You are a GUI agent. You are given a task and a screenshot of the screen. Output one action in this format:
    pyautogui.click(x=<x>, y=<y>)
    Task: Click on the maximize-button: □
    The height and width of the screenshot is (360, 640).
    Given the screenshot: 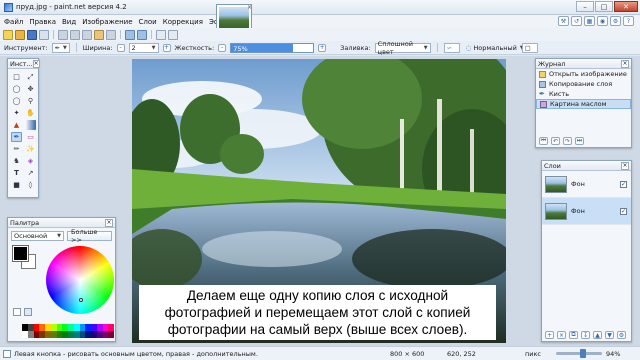 What is the action you would take?
    pyautogui.click(x=604, y=6)
    